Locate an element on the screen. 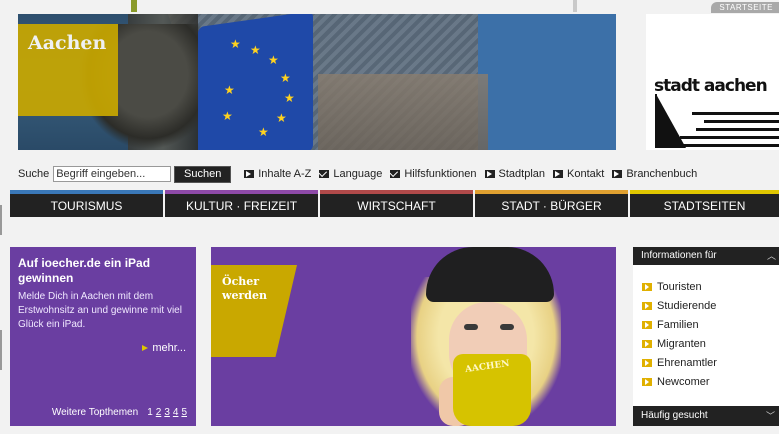 The image size is (779, 434). chevron-down-icon: ﹀ is located at coordinates (770, 416).